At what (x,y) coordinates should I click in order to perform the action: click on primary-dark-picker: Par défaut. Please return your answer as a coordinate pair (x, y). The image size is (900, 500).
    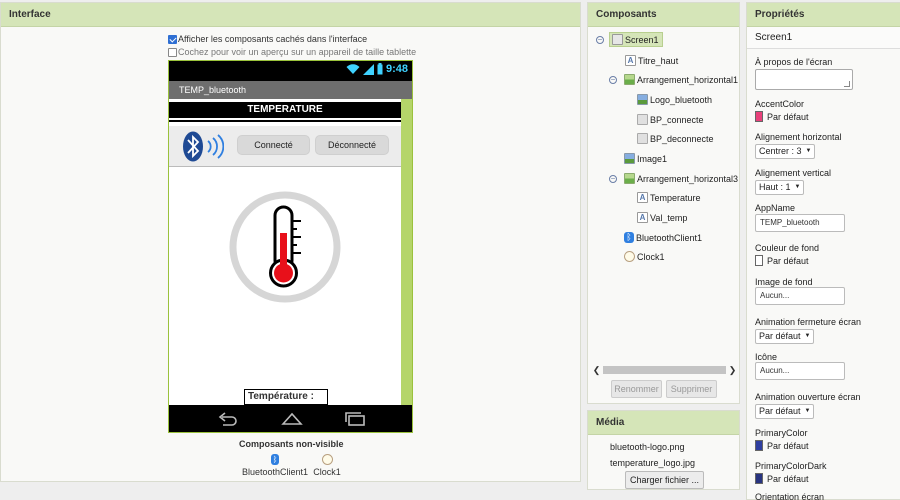
    Looking at the image, I should click on (782, 478).